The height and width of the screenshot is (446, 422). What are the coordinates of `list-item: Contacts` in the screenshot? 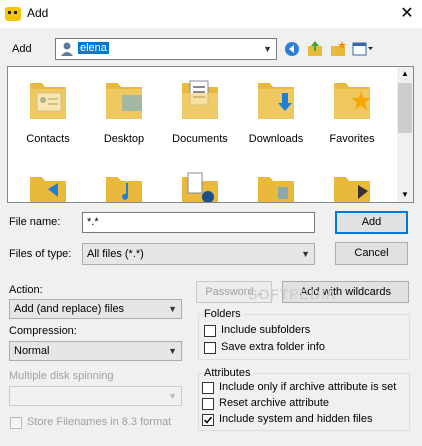 It's located at (48, 112).